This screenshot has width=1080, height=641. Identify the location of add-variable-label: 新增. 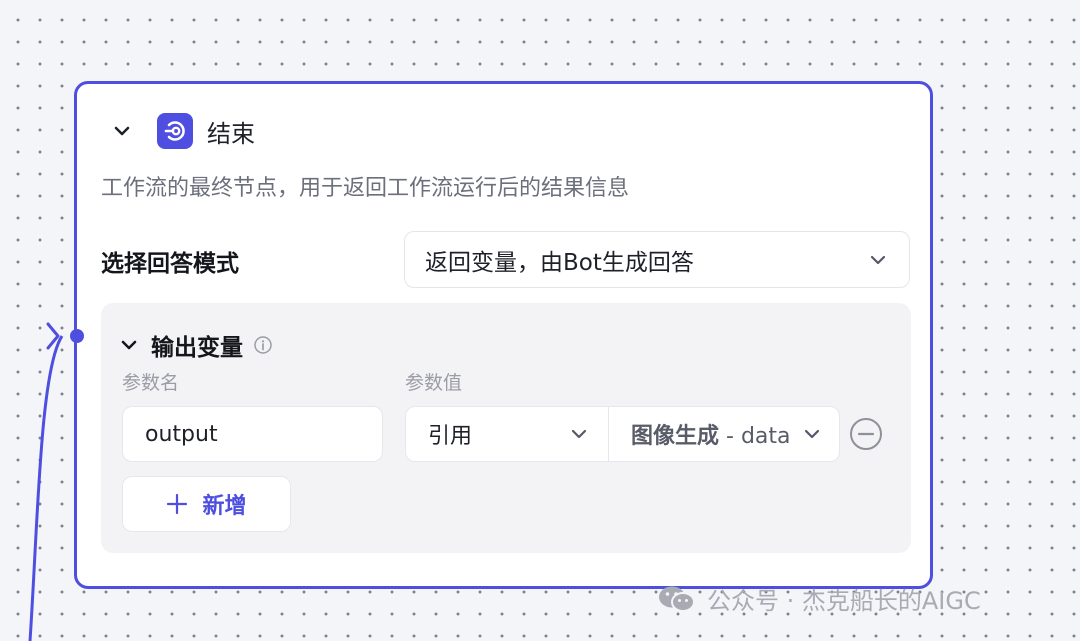
(224, 506).